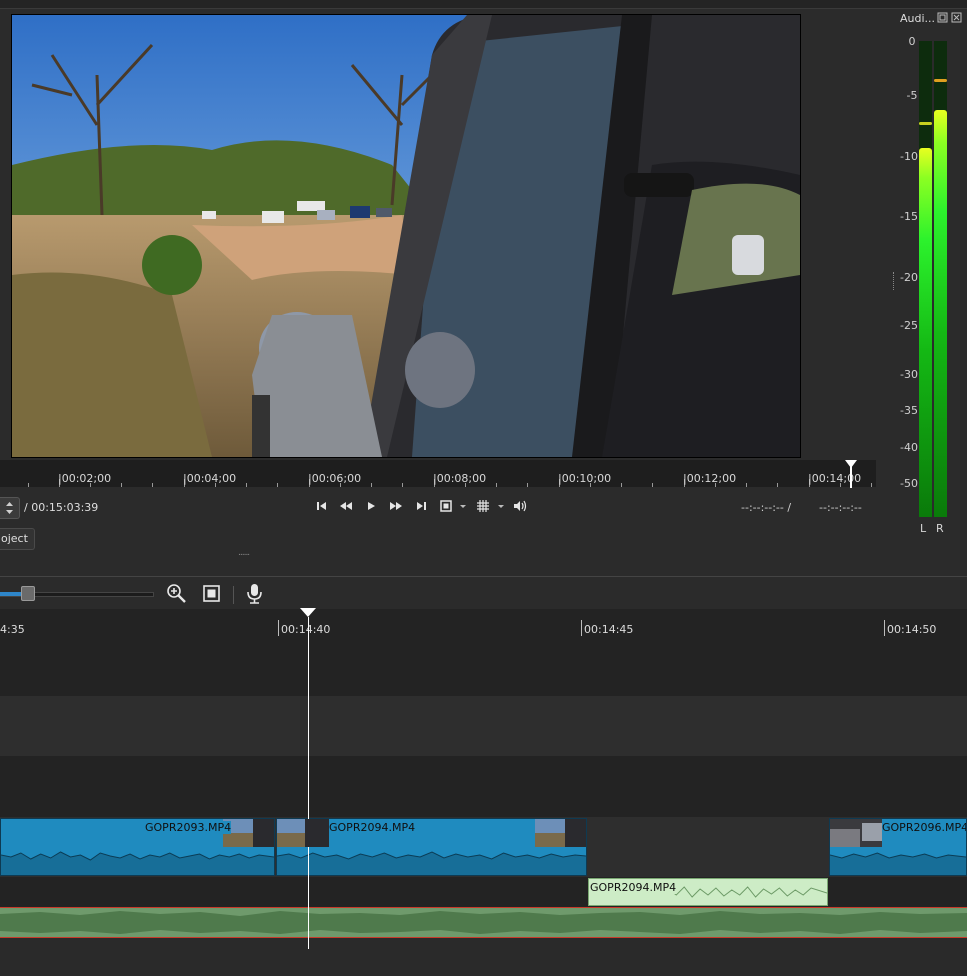 This screenshot has height=976, width=967. I want to click on clip-name: GOPR2096.MP4, so click(924, 827).